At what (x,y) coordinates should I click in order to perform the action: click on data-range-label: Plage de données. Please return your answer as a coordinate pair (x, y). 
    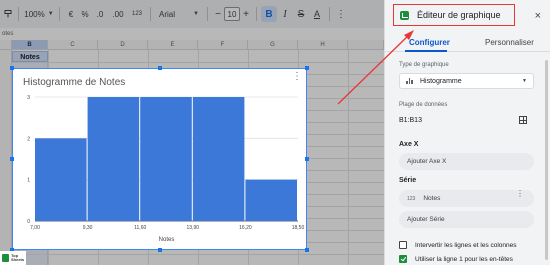
    Looking at the image, I should click on (423, 105).